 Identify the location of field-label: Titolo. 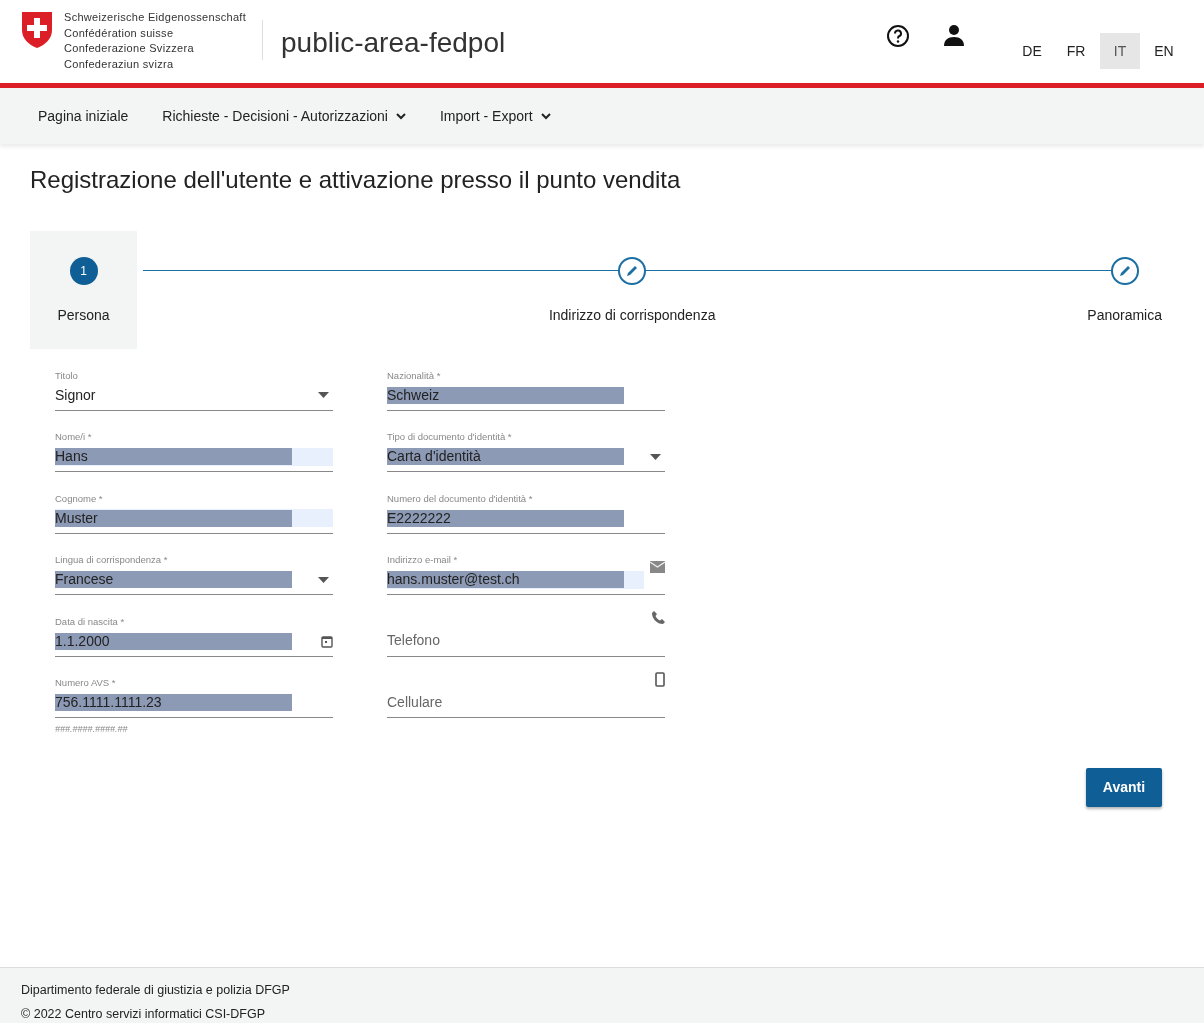
(67, 374).